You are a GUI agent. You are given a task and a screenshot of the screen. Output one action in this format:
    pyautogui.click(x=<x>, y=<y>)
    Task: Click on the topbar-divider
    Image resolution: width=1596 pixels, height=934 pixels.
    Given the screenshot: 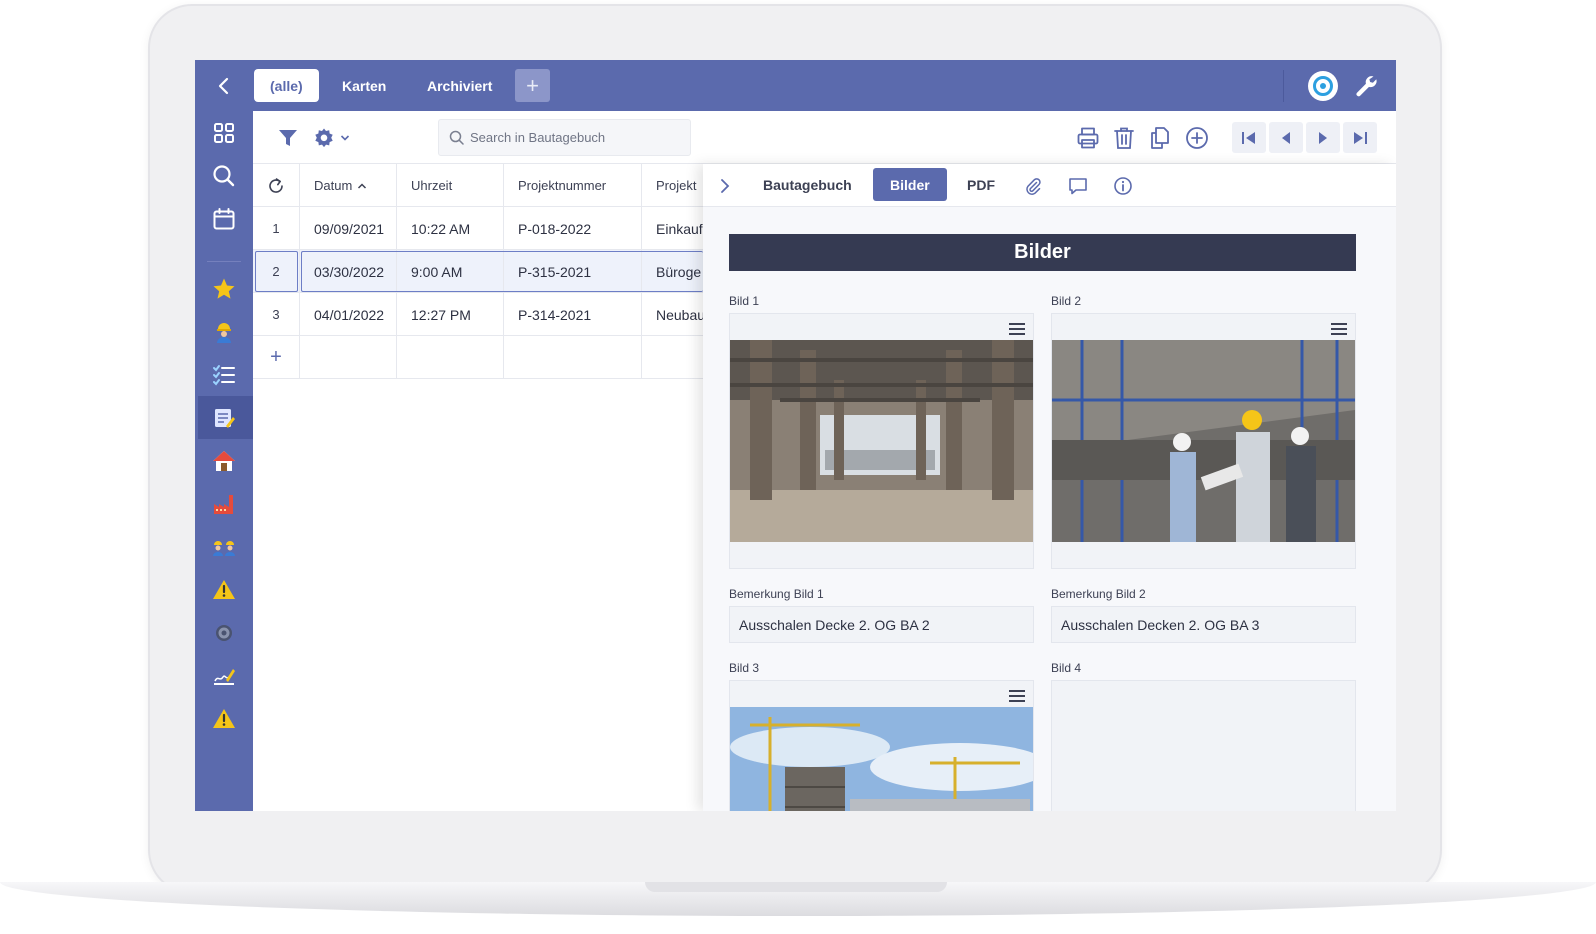 What is the action you would take?
    pyautogui.click(x=1283, y=86)
    